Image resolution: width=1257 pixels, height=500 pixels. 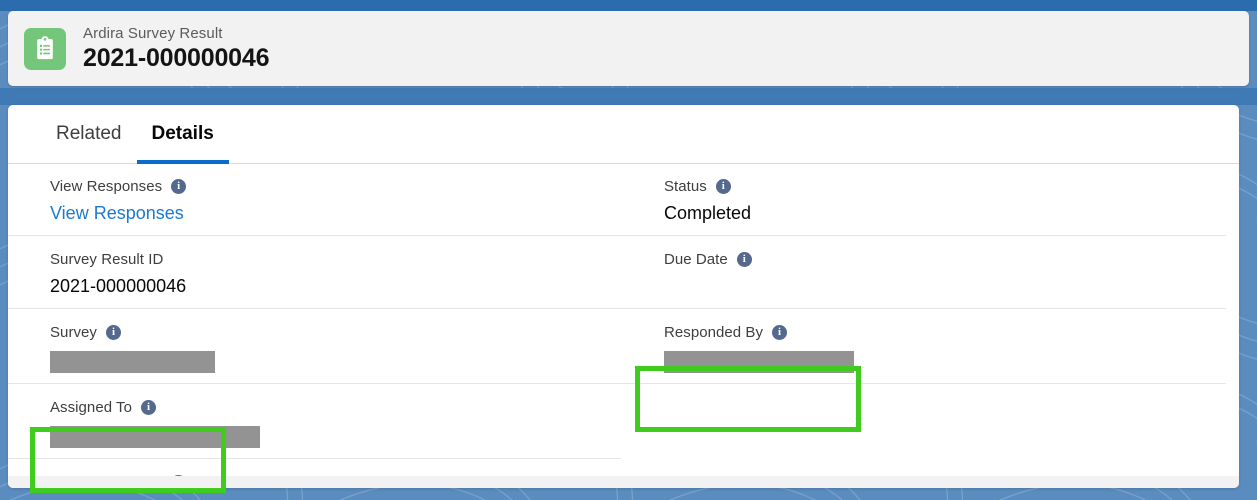 I want to click on tab-related: Related, so click(x=89, y=134).